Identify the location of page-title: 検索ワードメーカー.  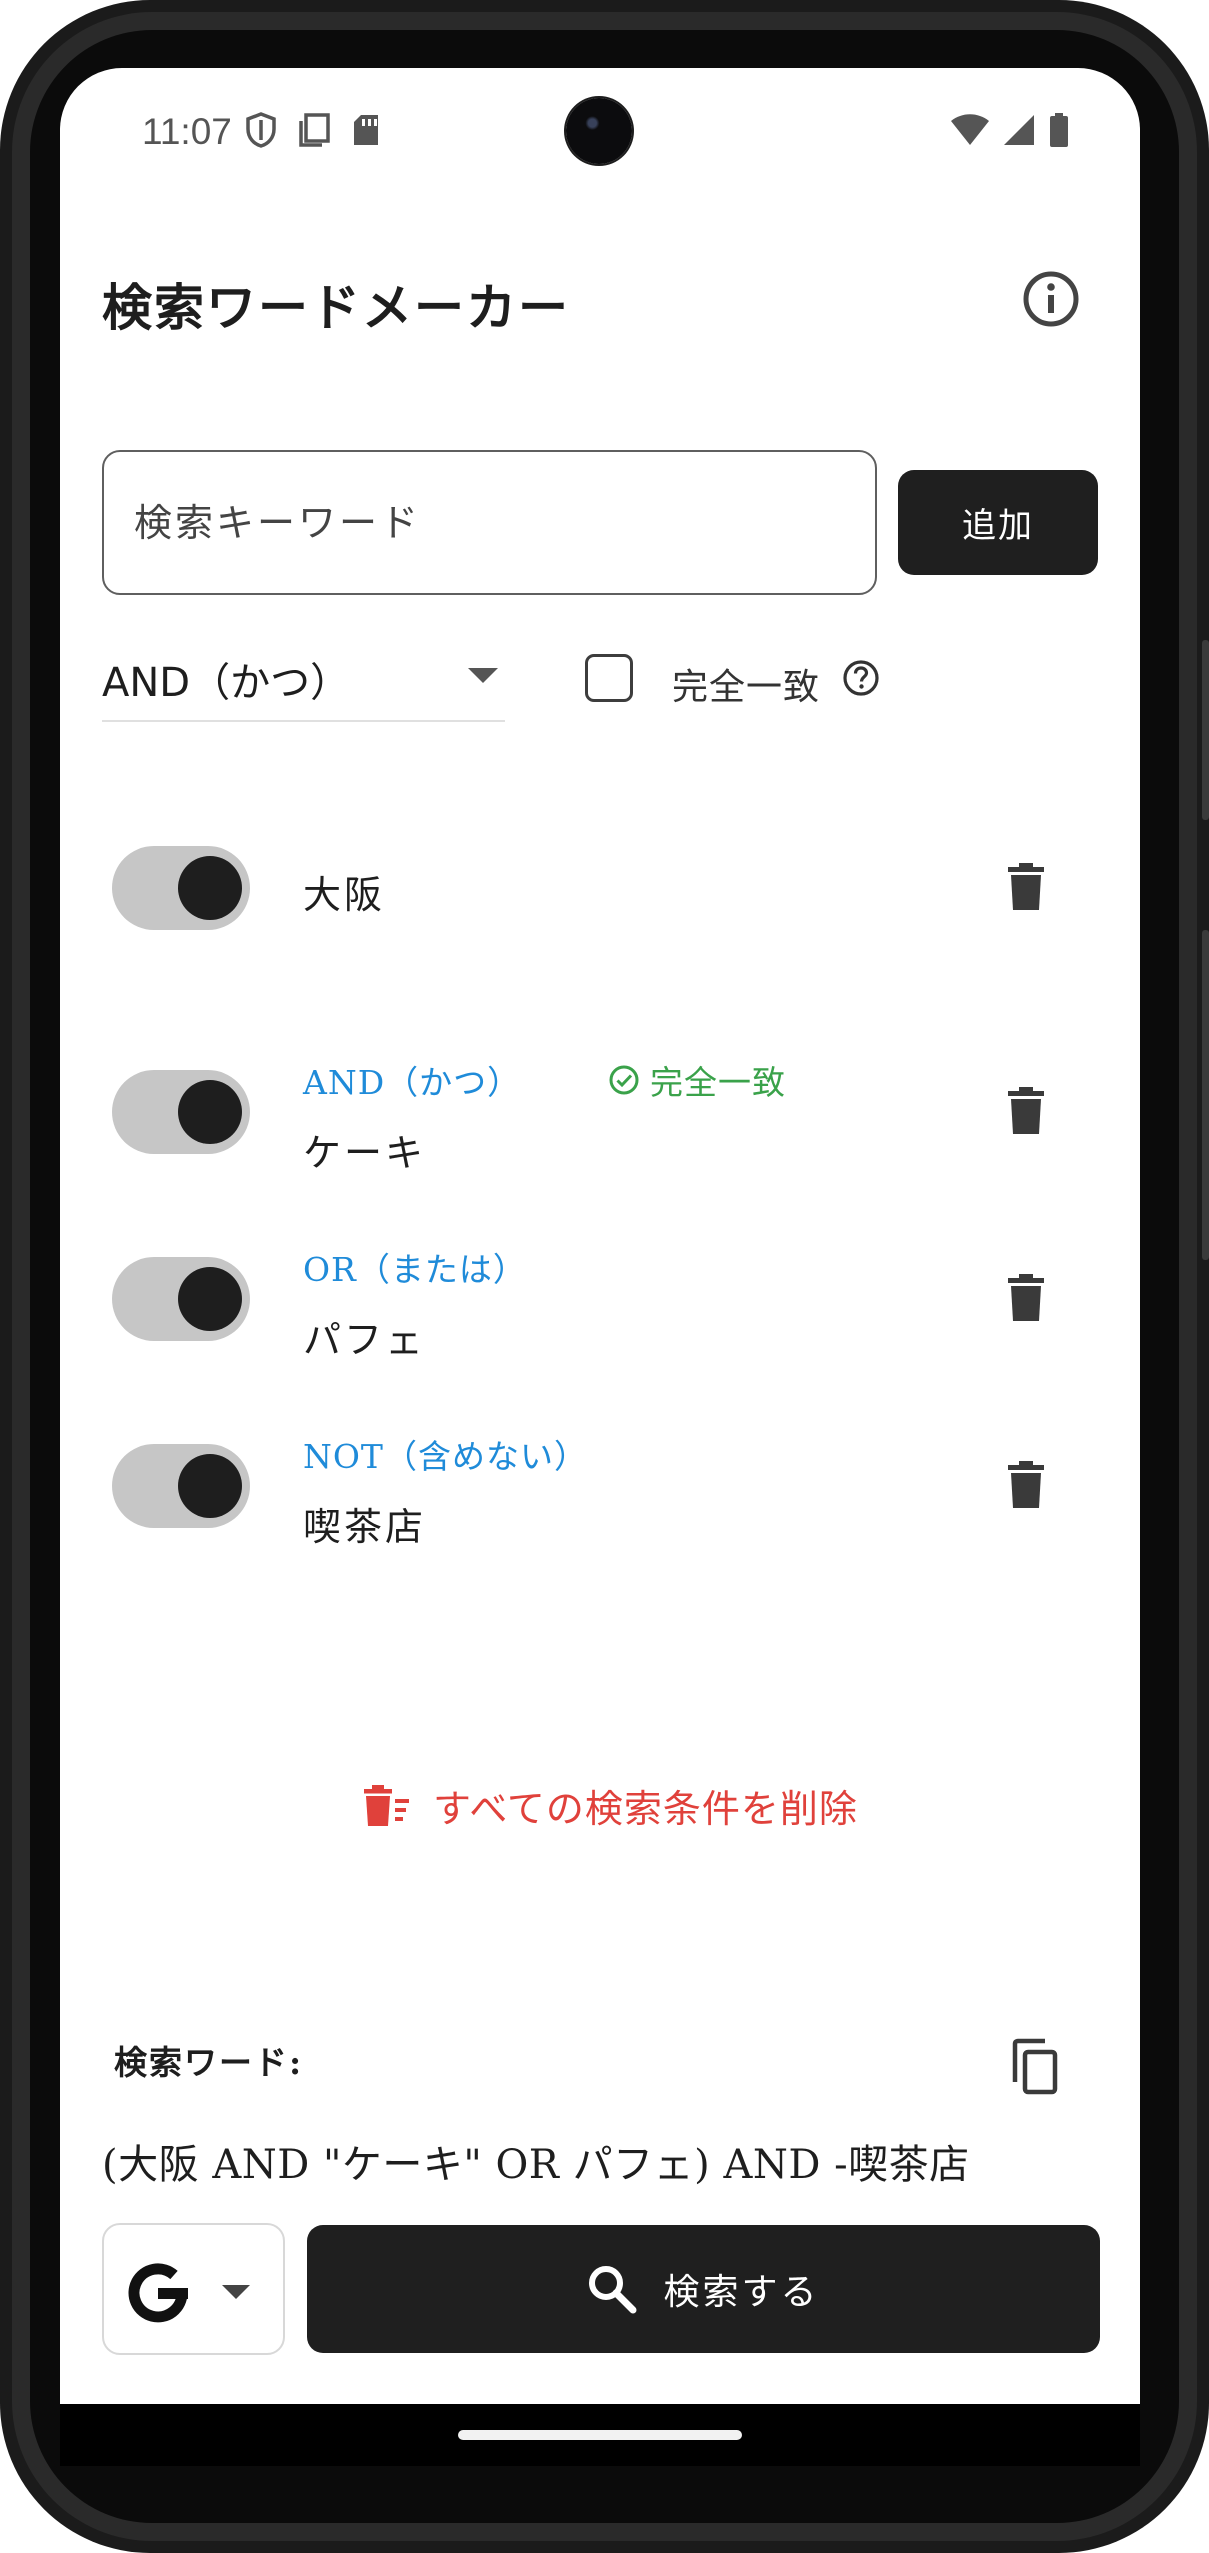
(336, 307).